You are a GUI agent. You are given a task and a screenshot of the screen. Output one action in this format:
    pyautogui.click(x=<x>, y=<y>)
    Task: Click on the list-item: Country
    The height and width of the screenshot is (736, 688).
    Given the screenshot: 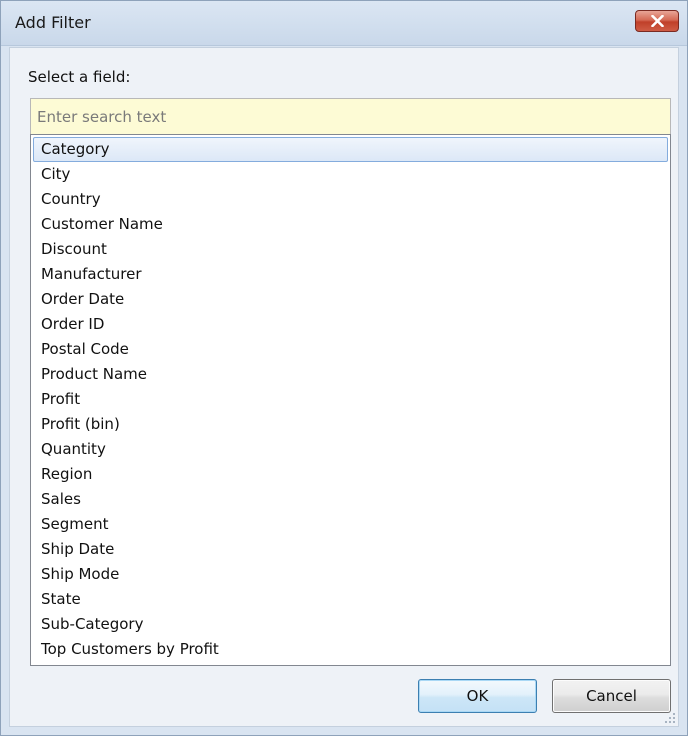 What is the action you would take?
    pyautogui.click(x=350, y=199)
    